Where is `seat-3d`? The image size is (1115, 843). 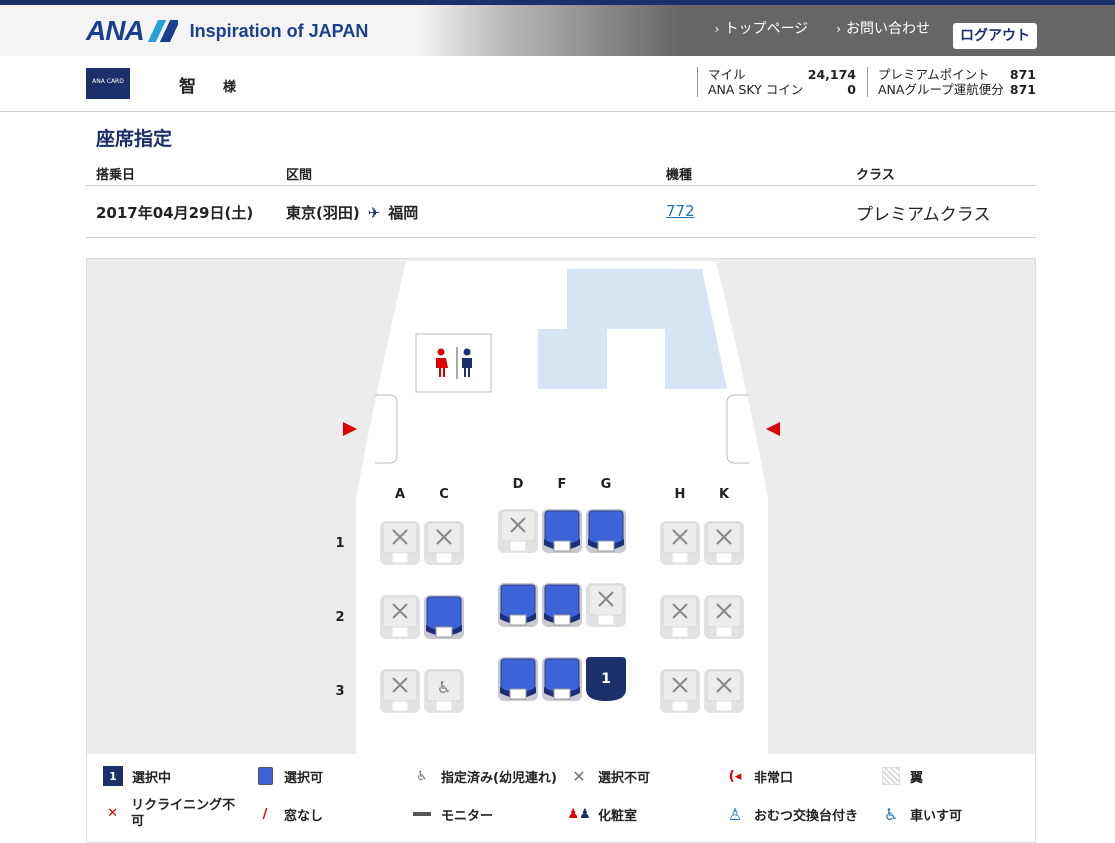
seat-3d is located at coordinates (518, 679).